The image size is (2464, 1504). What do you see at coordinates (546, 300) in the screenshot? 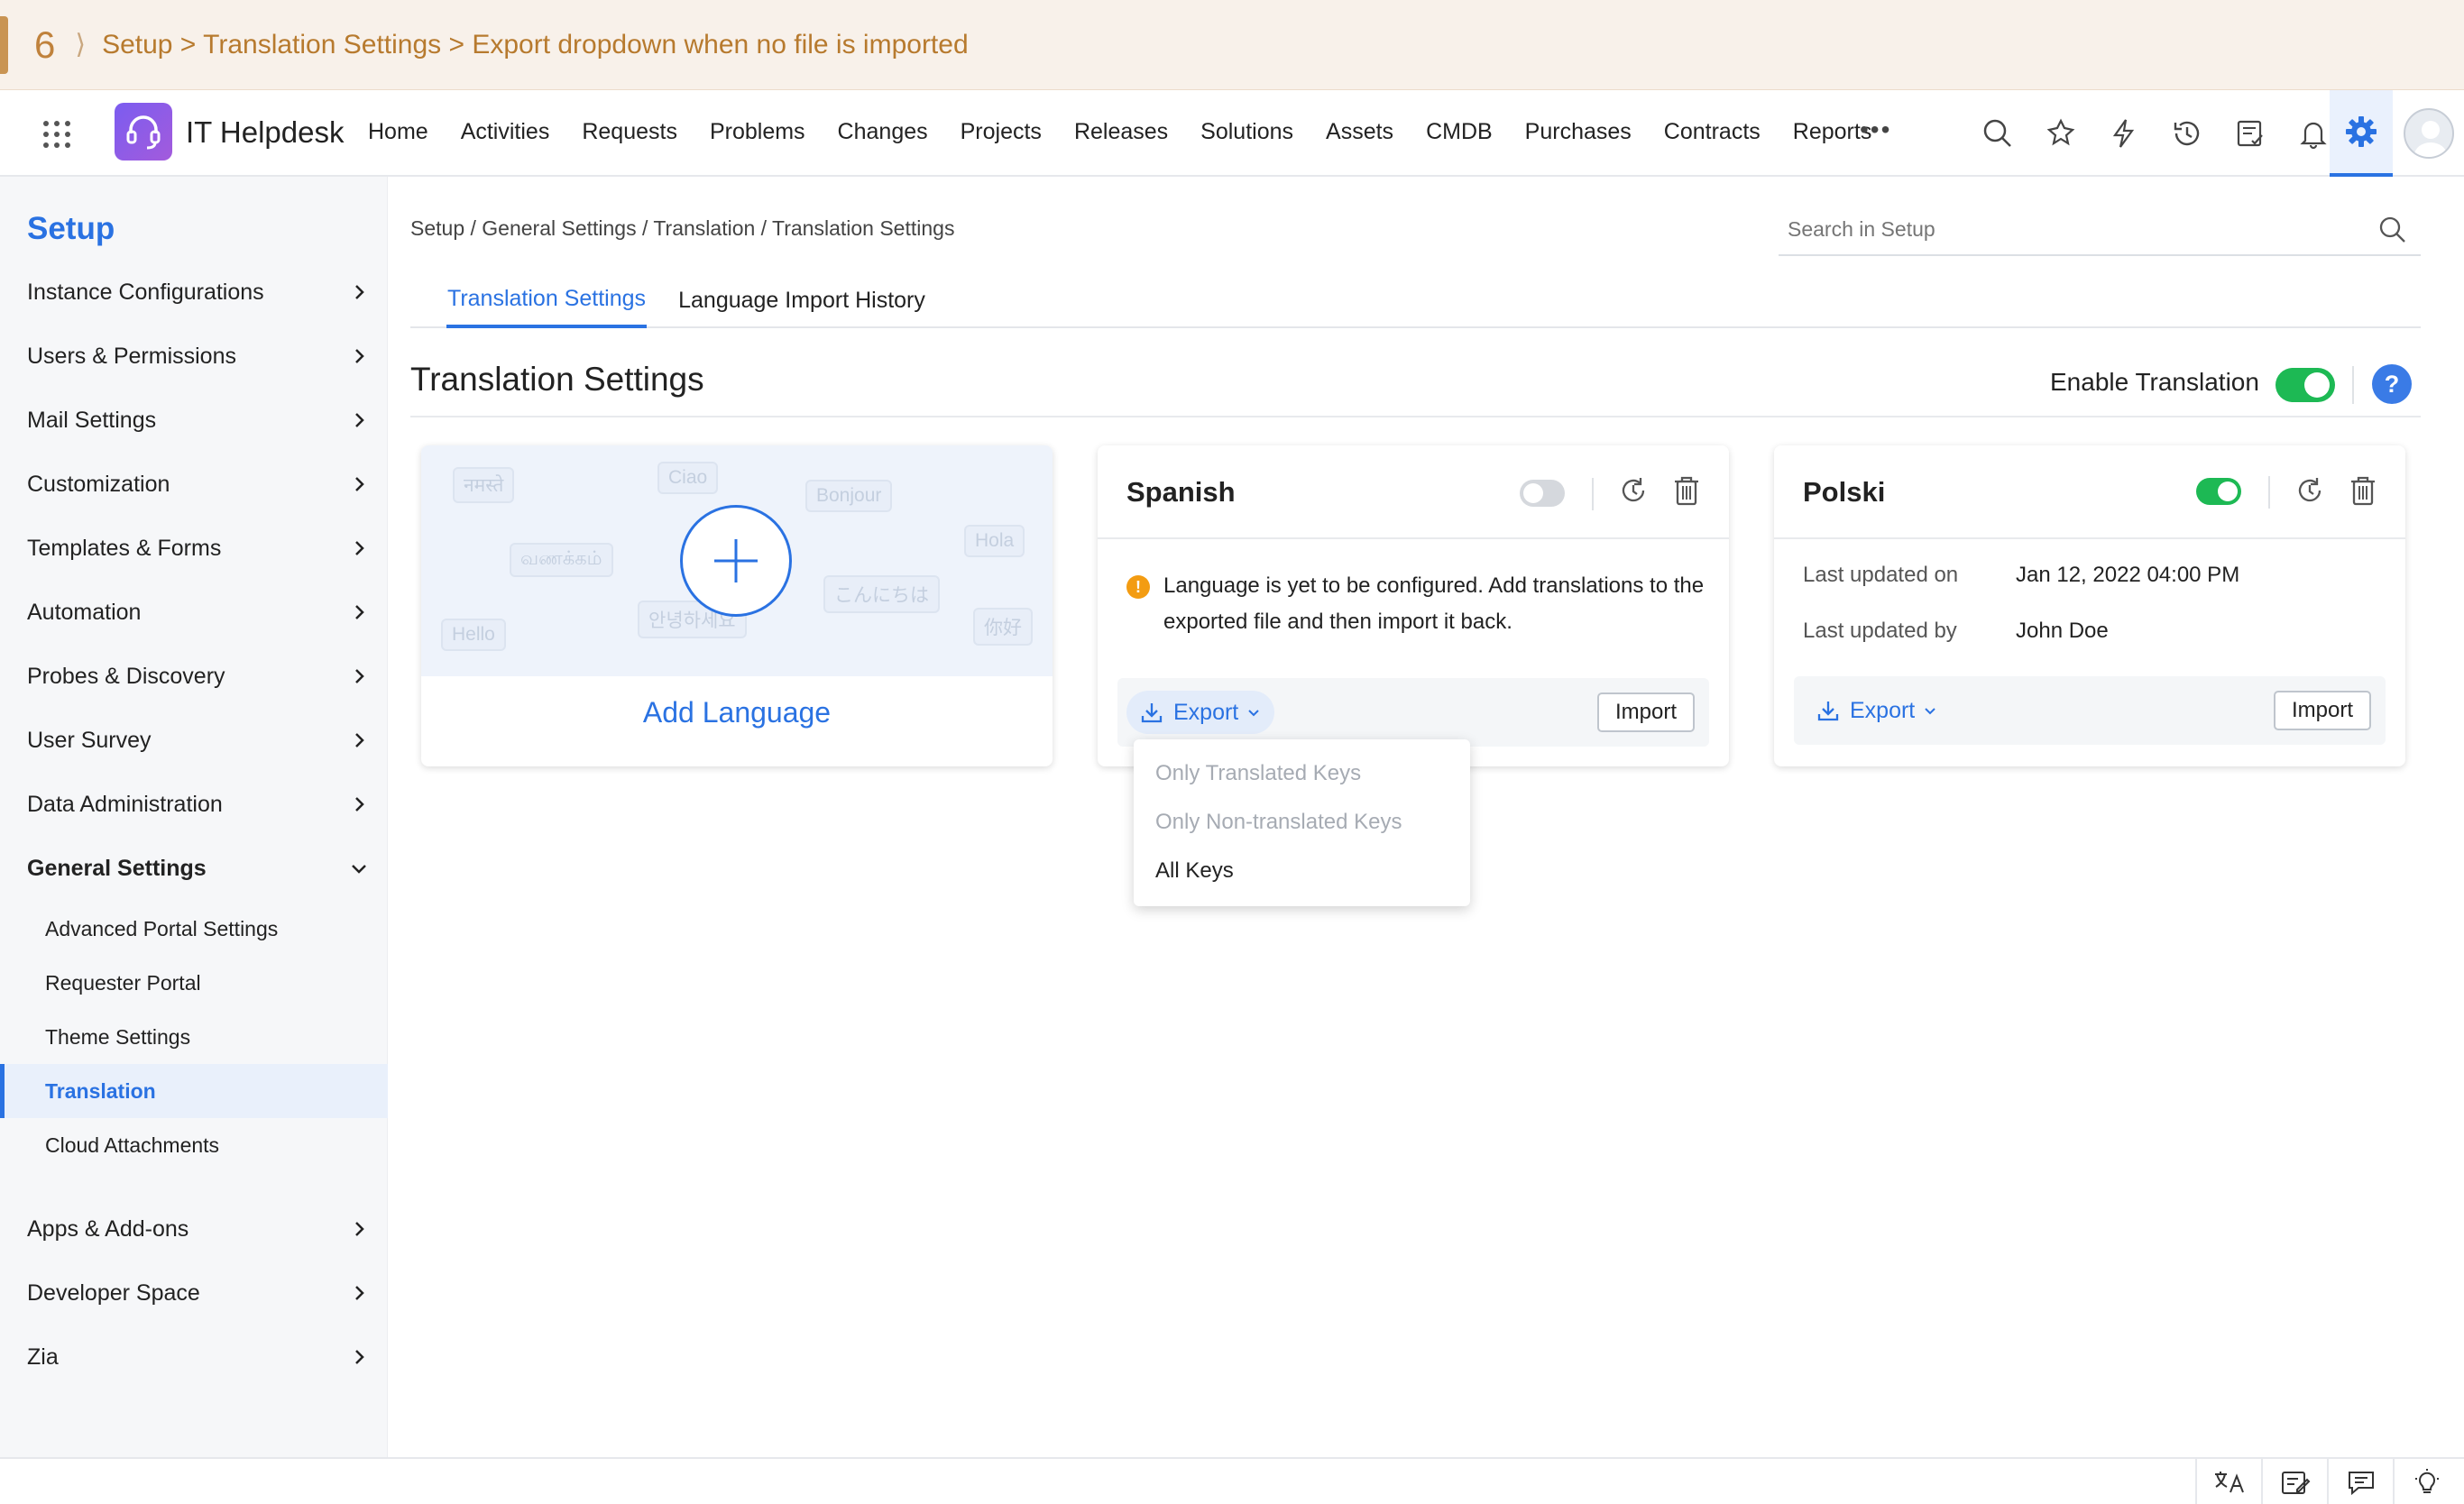
I see `tab-translation-settings: Translation Settings` at bounding box center [546, 300].